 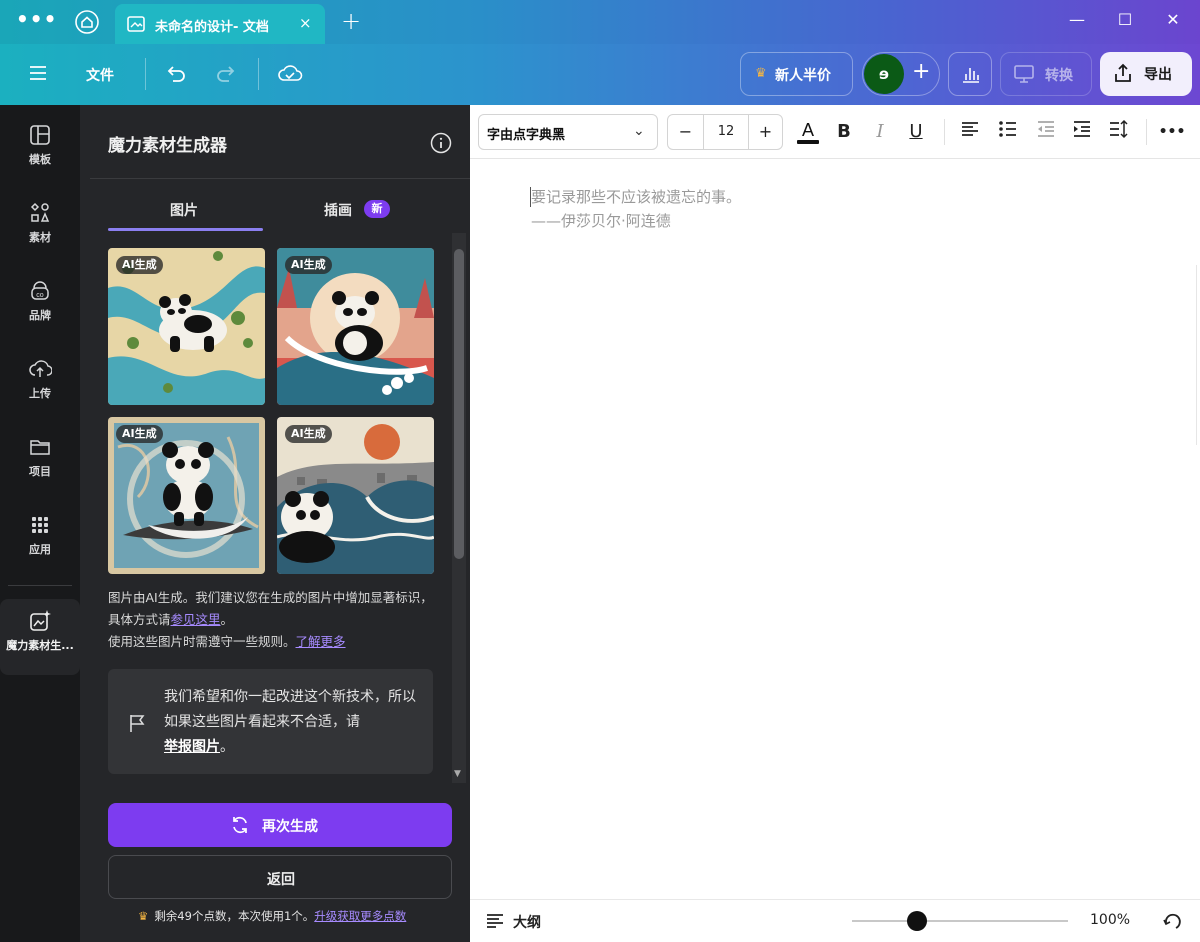 I want to click on rail-item-apps: 应用, so click(x=40, y=548).